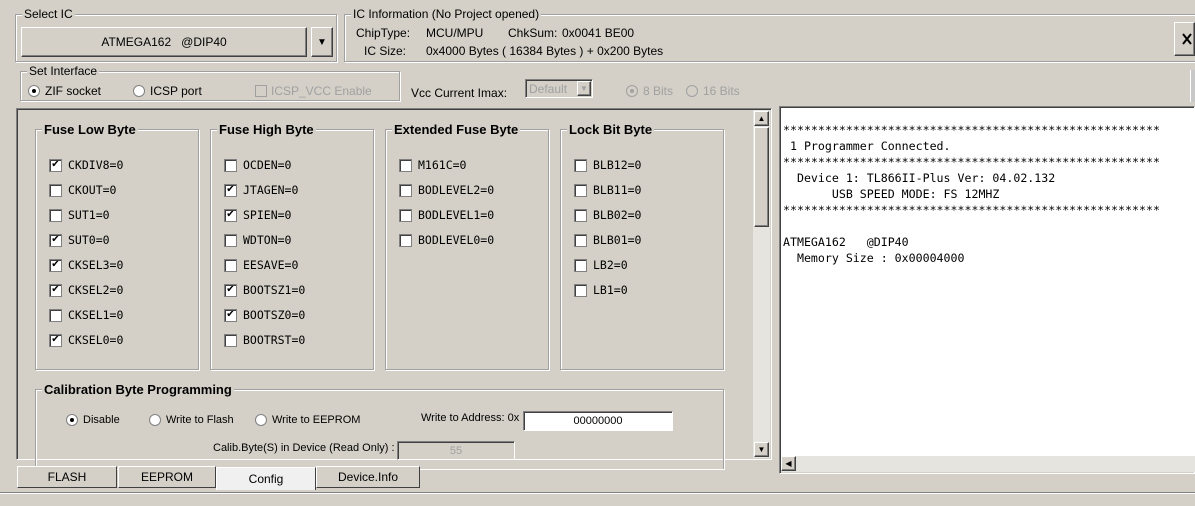  What do you see at coordinates (761, 449) in the screenshot?
I see `scroll-down-arrow-icon: ▼` at bounding box center [761, 449].